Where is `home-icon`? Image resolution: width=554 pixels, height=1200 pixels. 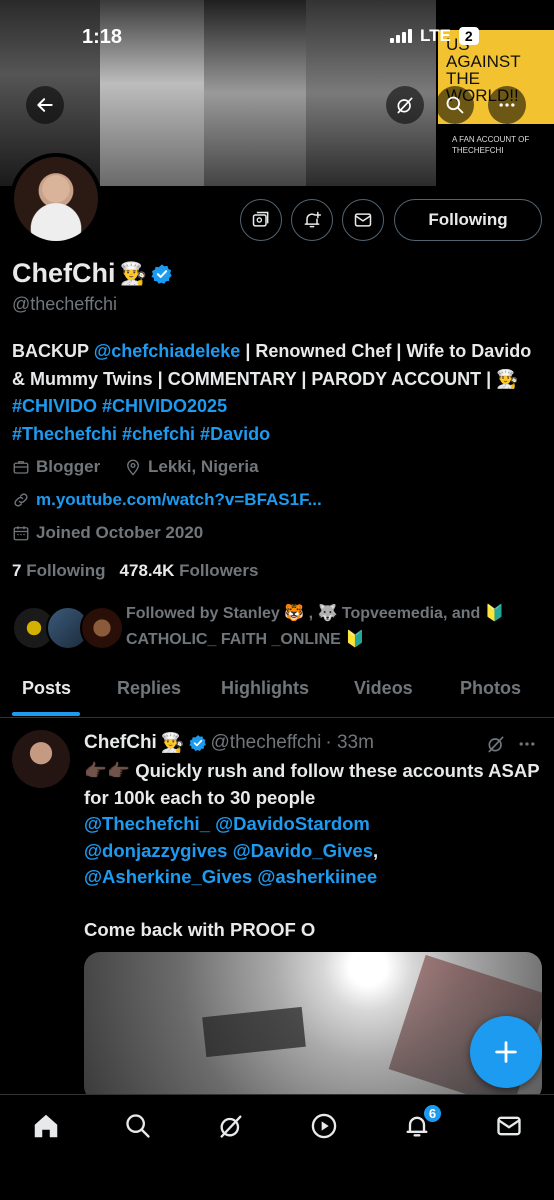 home-icon is located at coordinates (46, 1126).